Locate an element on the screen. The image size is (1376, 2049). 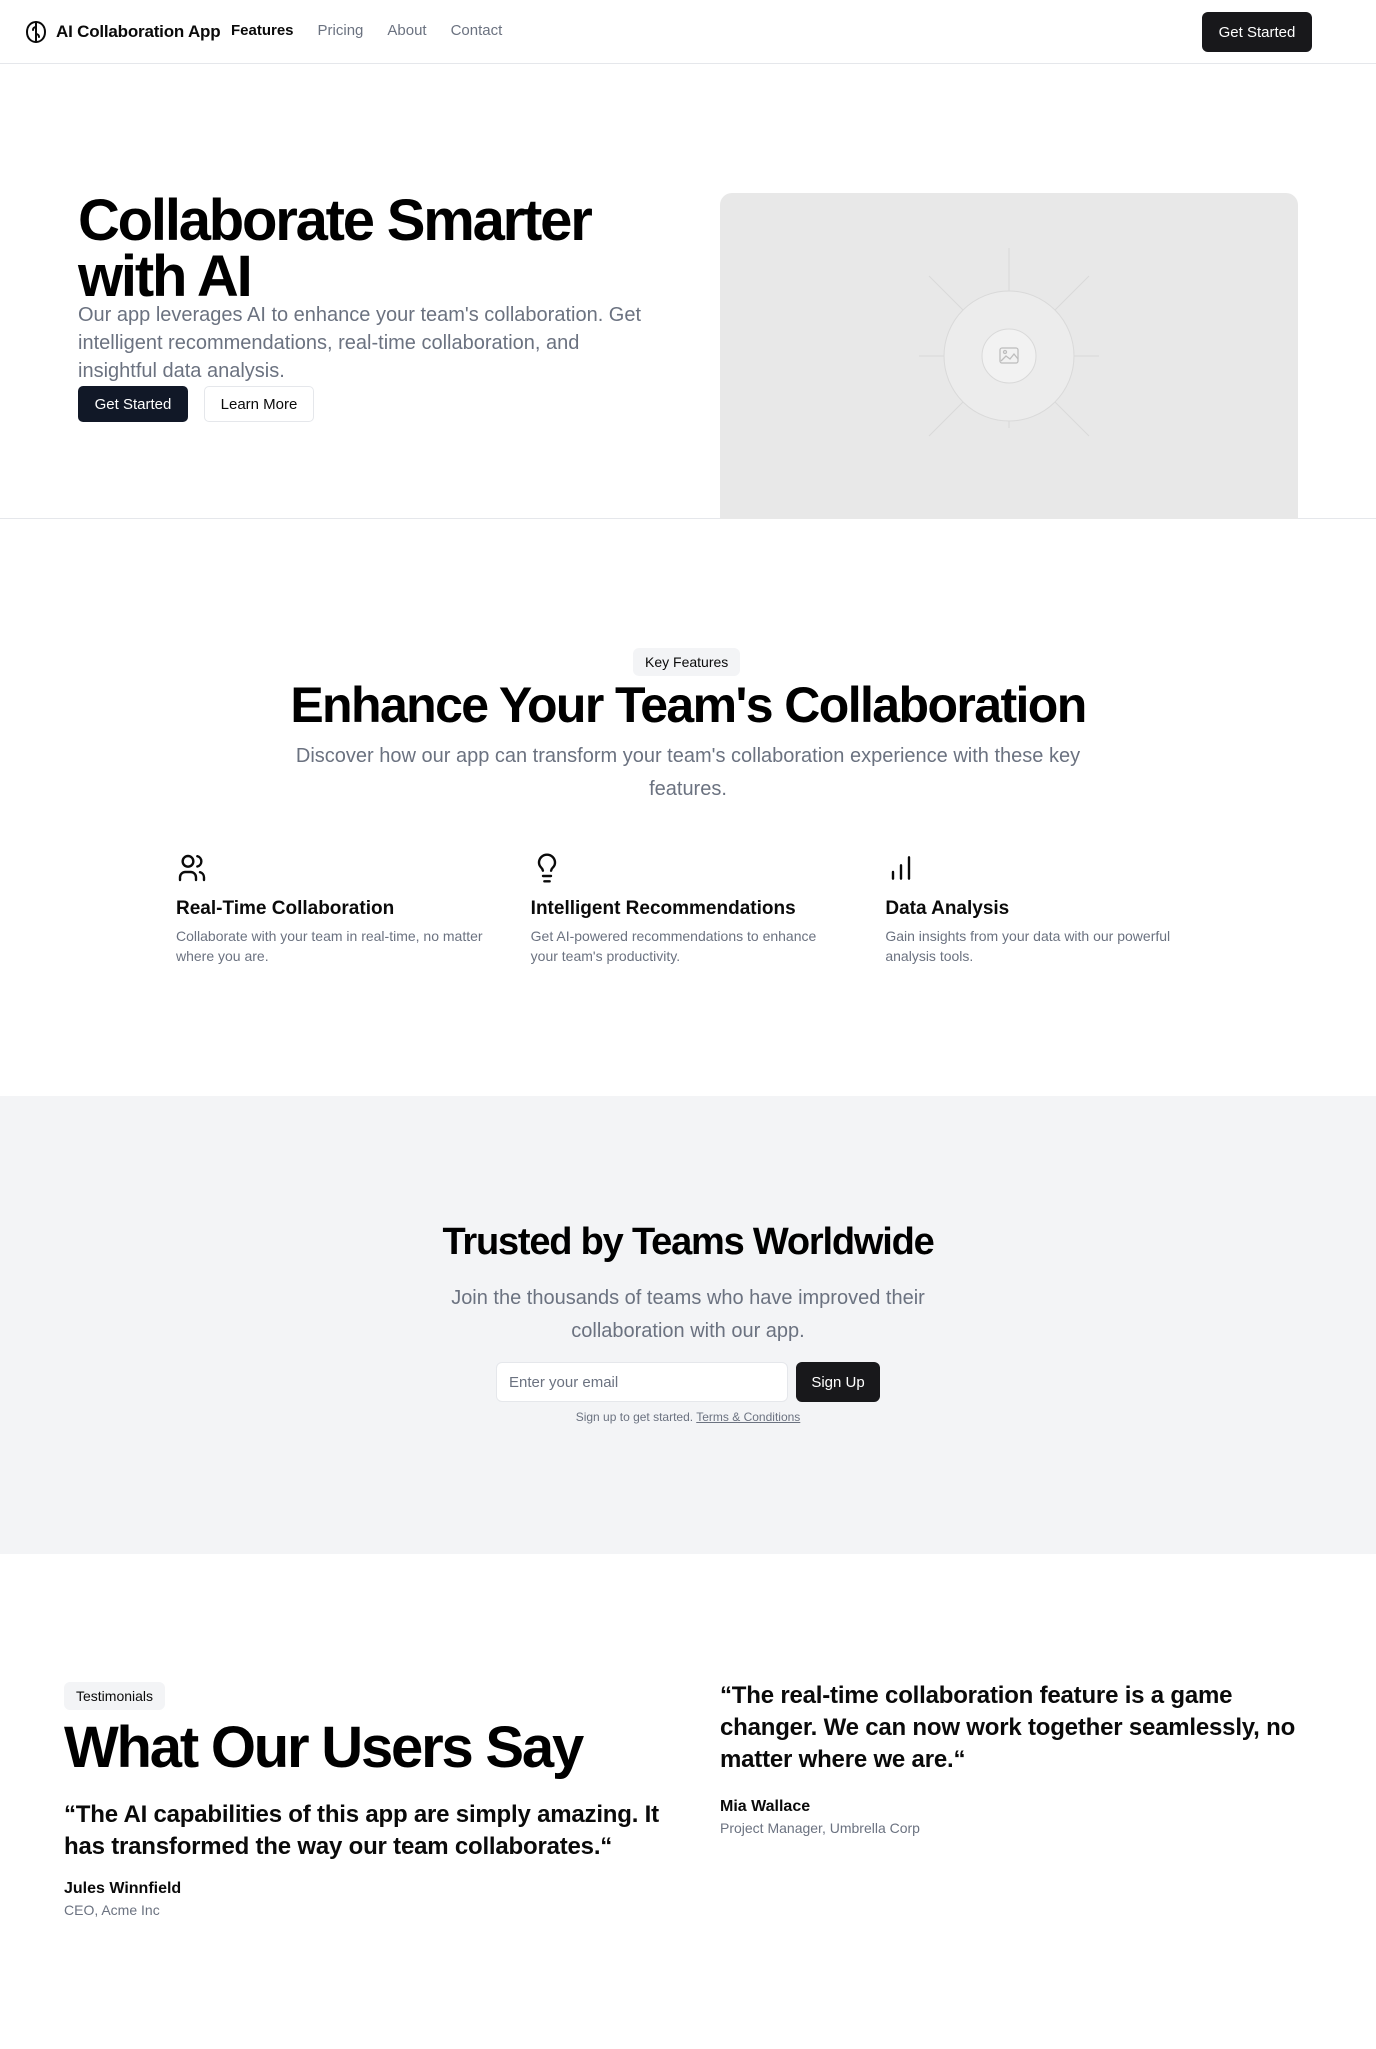
signup-form: Sign Up is located at coordinates (688, 1382).